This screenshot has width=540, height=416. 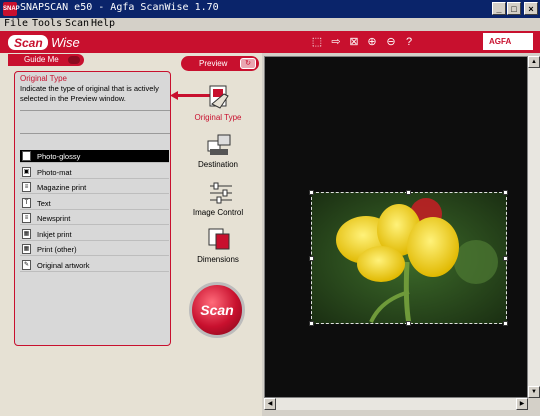 What do you see at coordinates (59, 156) in the screenshot?
I see `option-label: Photo-glossy` at bounding box center [59, 156].